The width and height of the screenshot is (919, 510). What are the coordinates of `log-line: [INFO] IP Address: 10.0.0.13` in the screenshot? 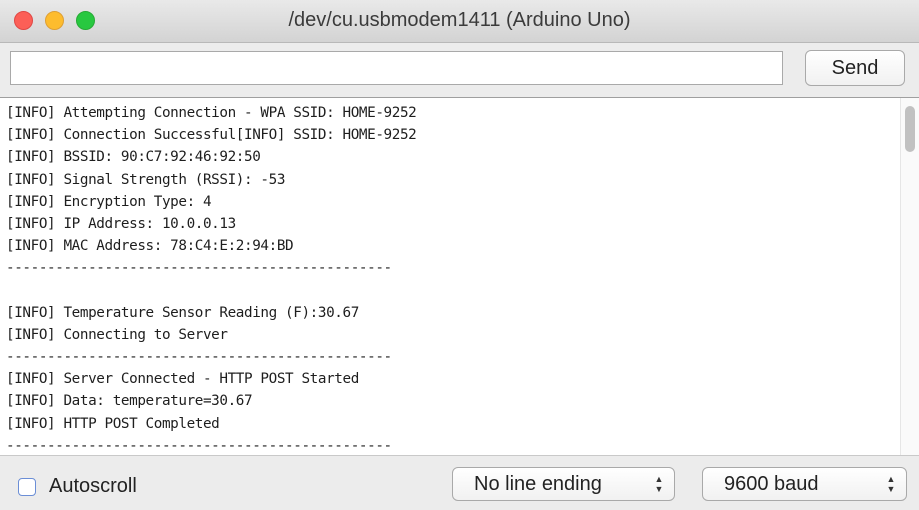 It's located at (121, 223).